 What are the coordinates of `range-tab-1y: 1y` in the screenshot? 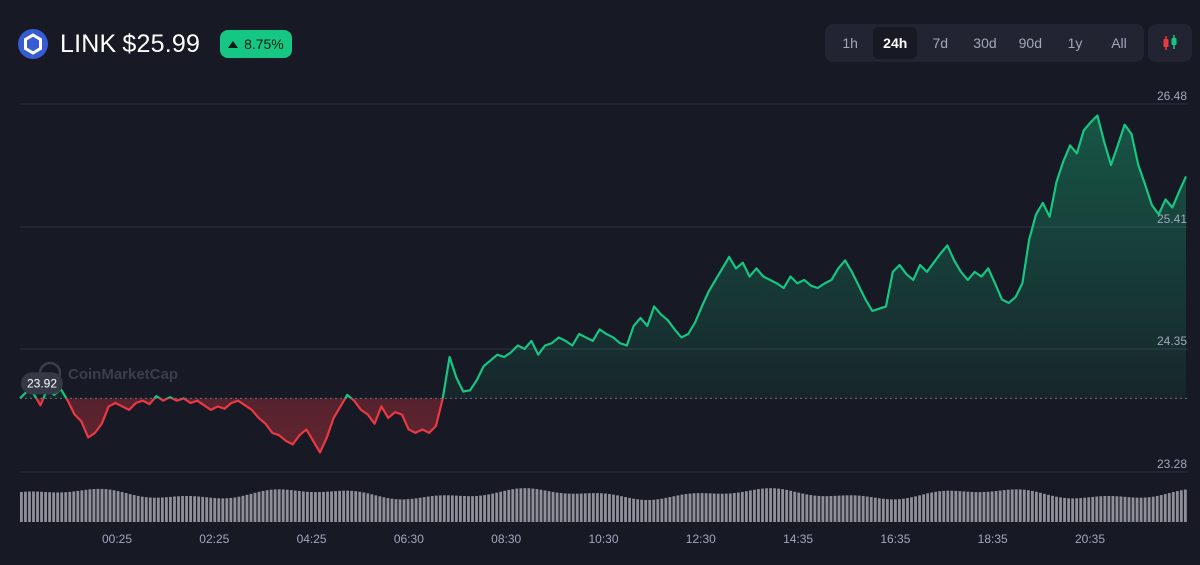 It's located at (1075, 43).